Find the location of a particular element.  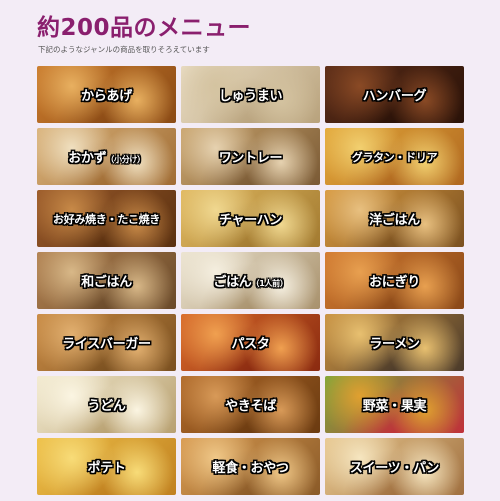

menu-tile-label: ライスバーガー is located at coordinates (106, 342).